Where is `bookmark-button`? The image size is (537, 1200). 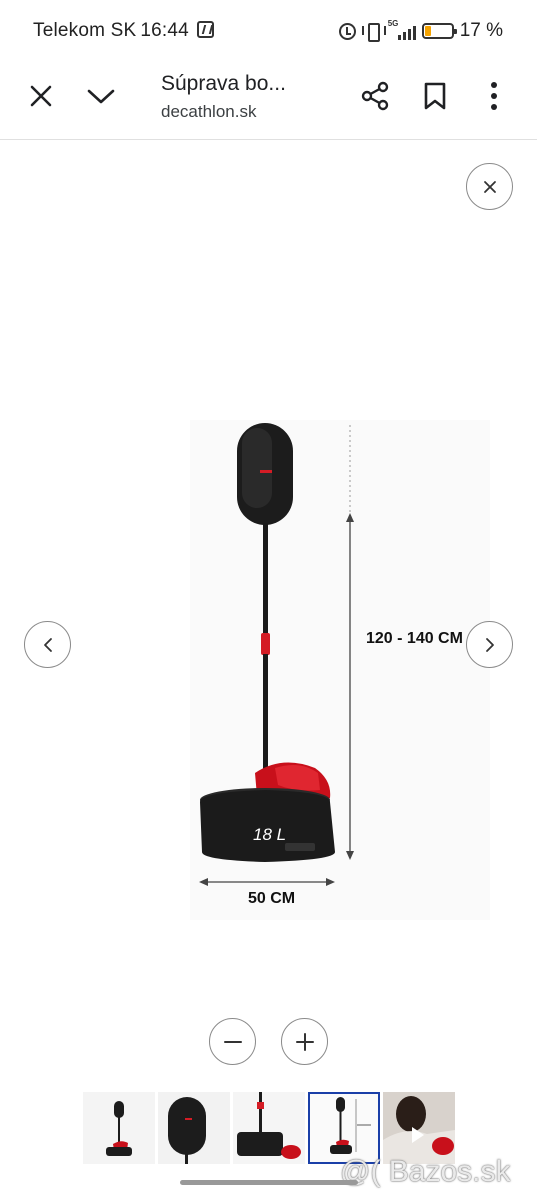
bookmark-button is located at coordinates (435, 96).